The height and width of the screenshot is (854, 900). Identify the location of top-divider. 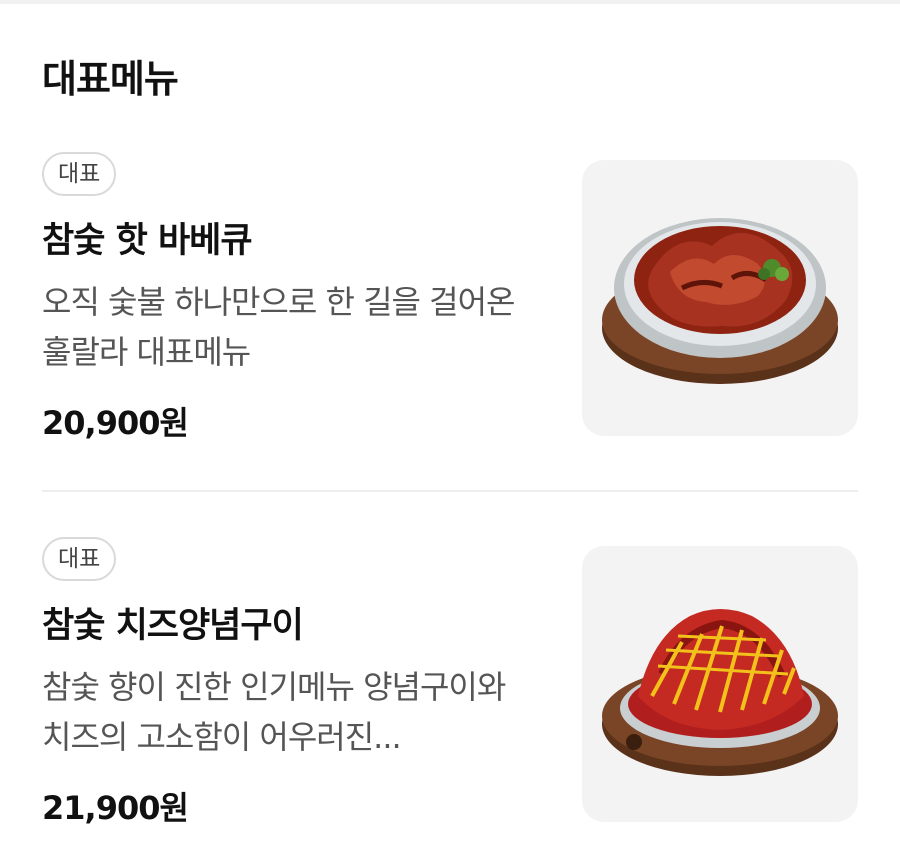
(450, 2).